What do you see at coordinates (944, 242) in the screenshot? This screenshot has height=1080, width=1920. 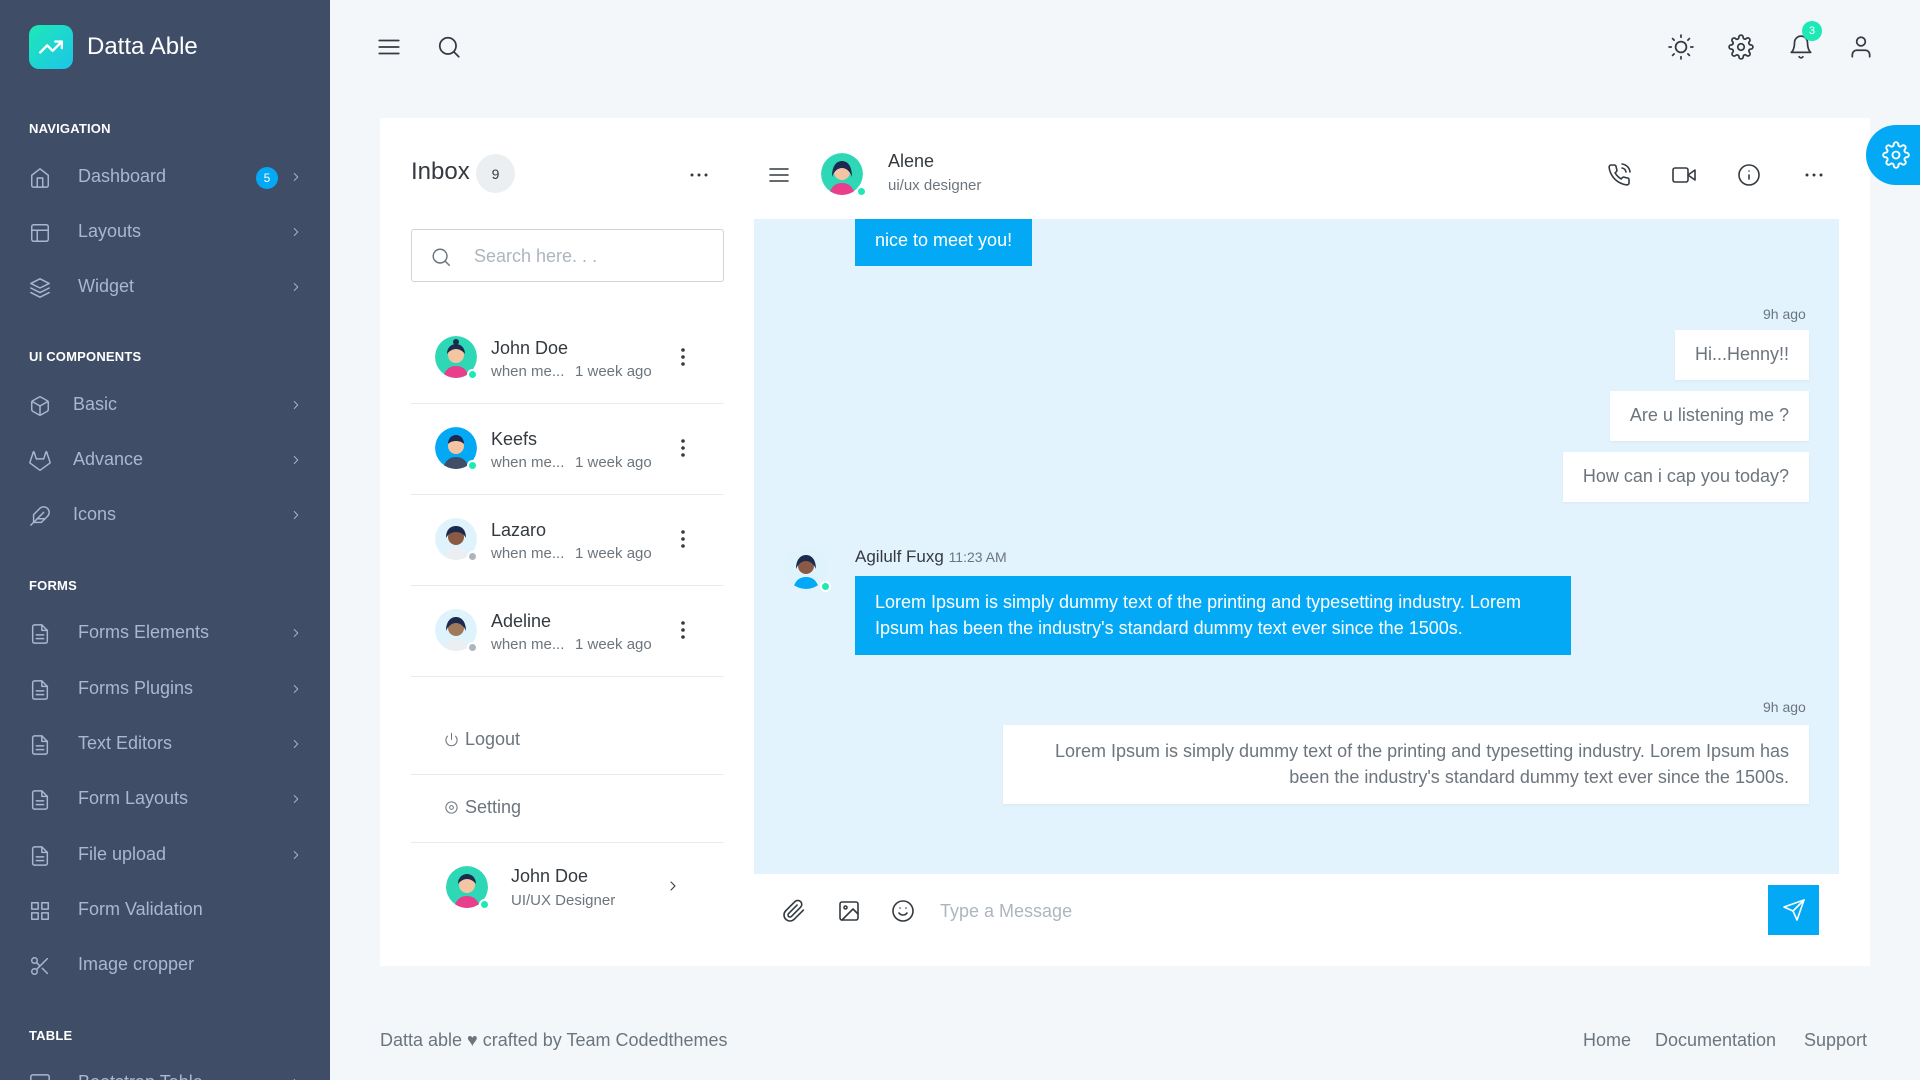 I see `message-bubble-incoming: nice to meet you!` at bounding box center [944, 242].